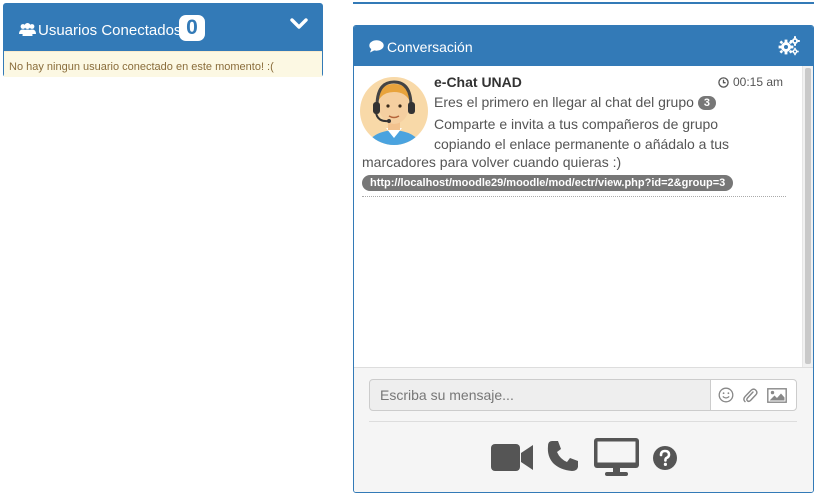  I want to click on messages-scrollbar, so click(807, 216).